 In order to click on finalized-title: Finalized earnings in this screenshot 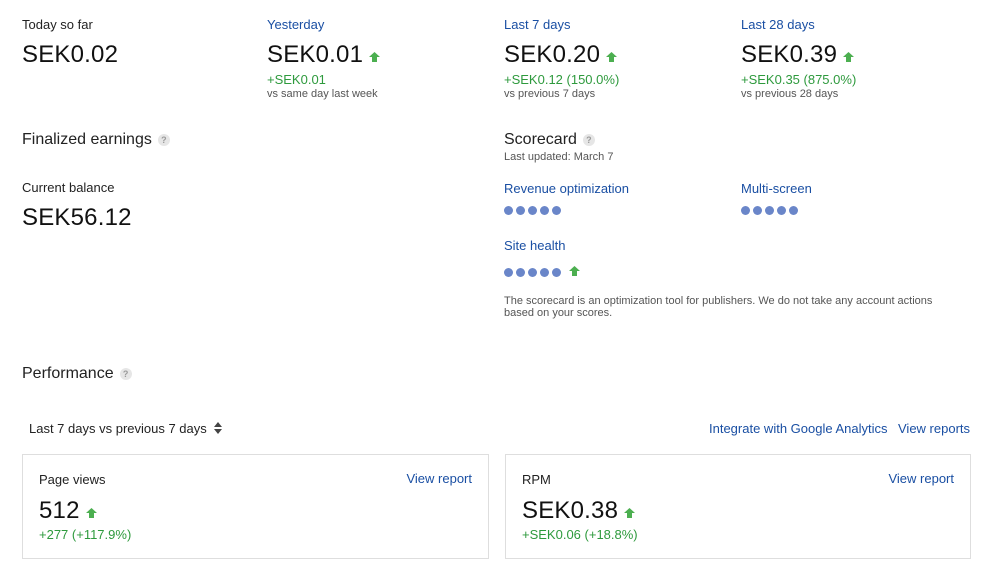, I will do `click(87, 139)`.